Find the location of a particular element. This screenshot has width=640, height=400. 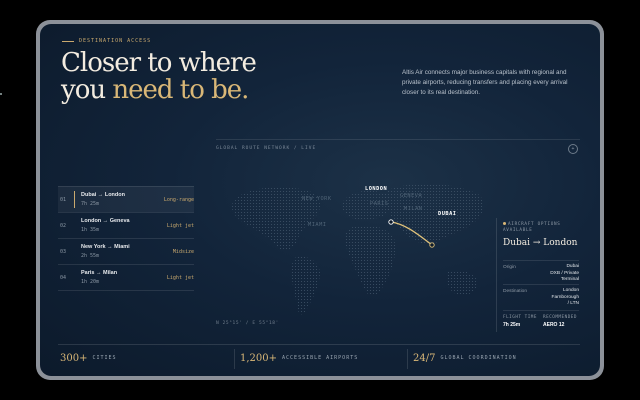

section-eyebrow: DESTINATION ACCESS is located at coordinates (106, 41).